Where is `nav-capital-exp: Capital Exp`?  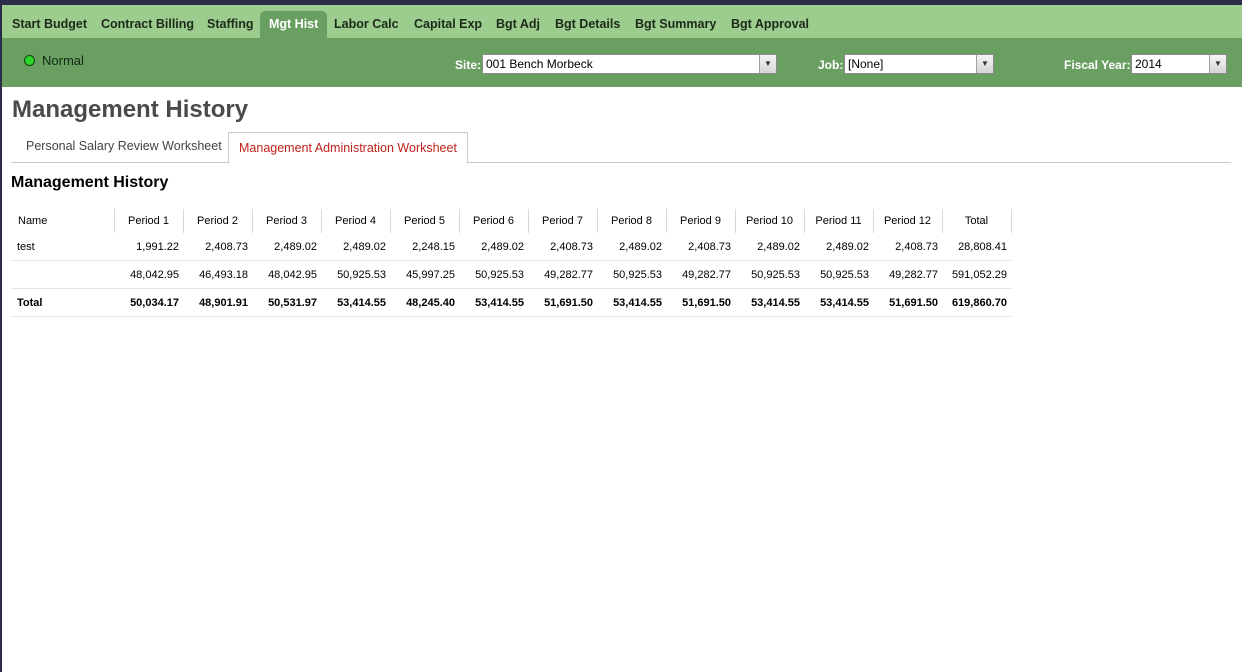 nav-capital-exp: Capital Exp is located at coordinates (448, 24).